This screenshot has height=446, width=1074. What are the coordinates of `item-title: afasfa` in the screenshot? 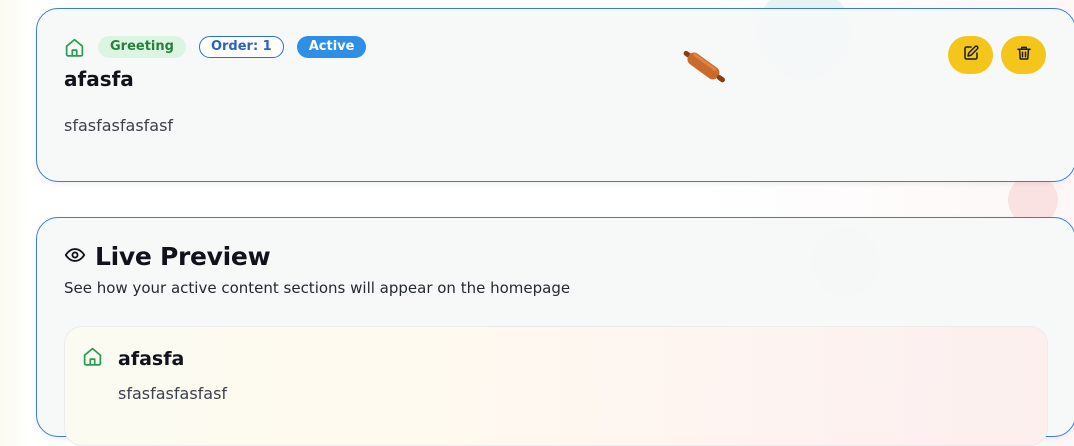 It's located at (99, 79).